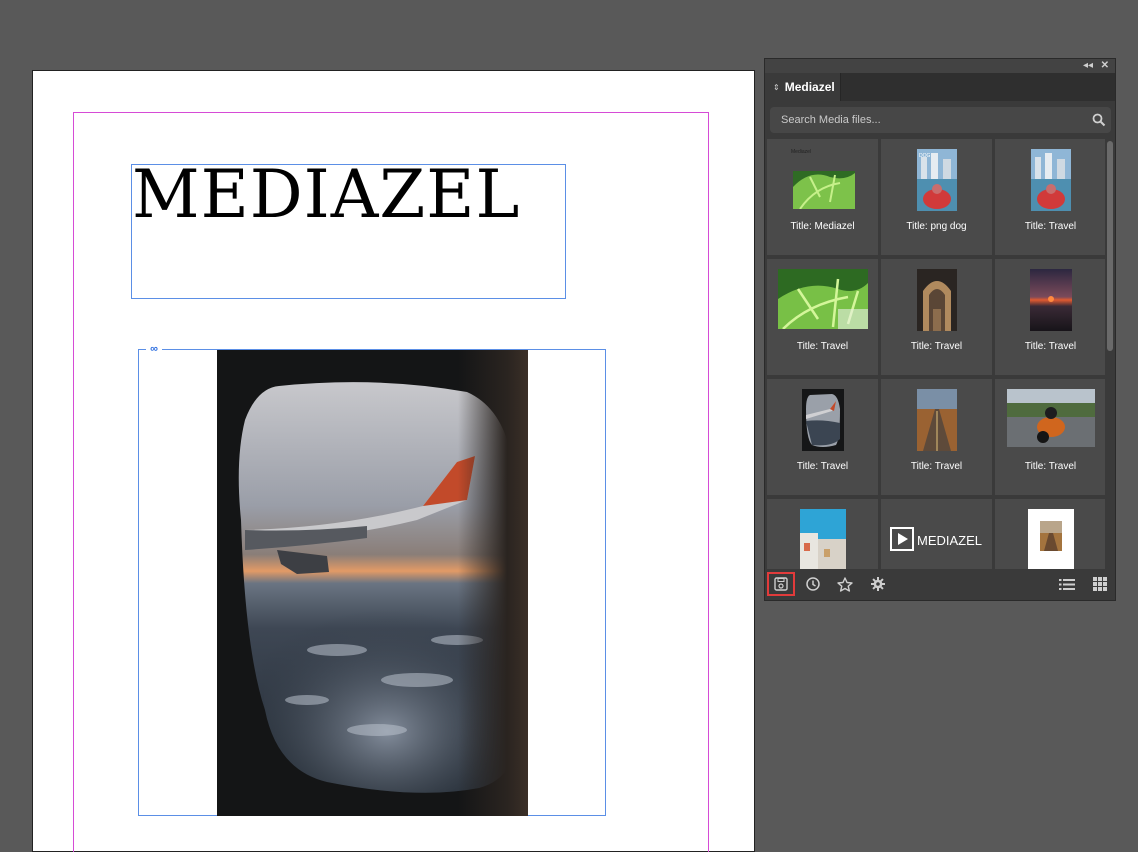 The image size is (1138, 852). What do you see at coordinates (326, 194) in the screenshot?
I see `headline-text: MEDIAZEL` at bounding box center [326, 194].